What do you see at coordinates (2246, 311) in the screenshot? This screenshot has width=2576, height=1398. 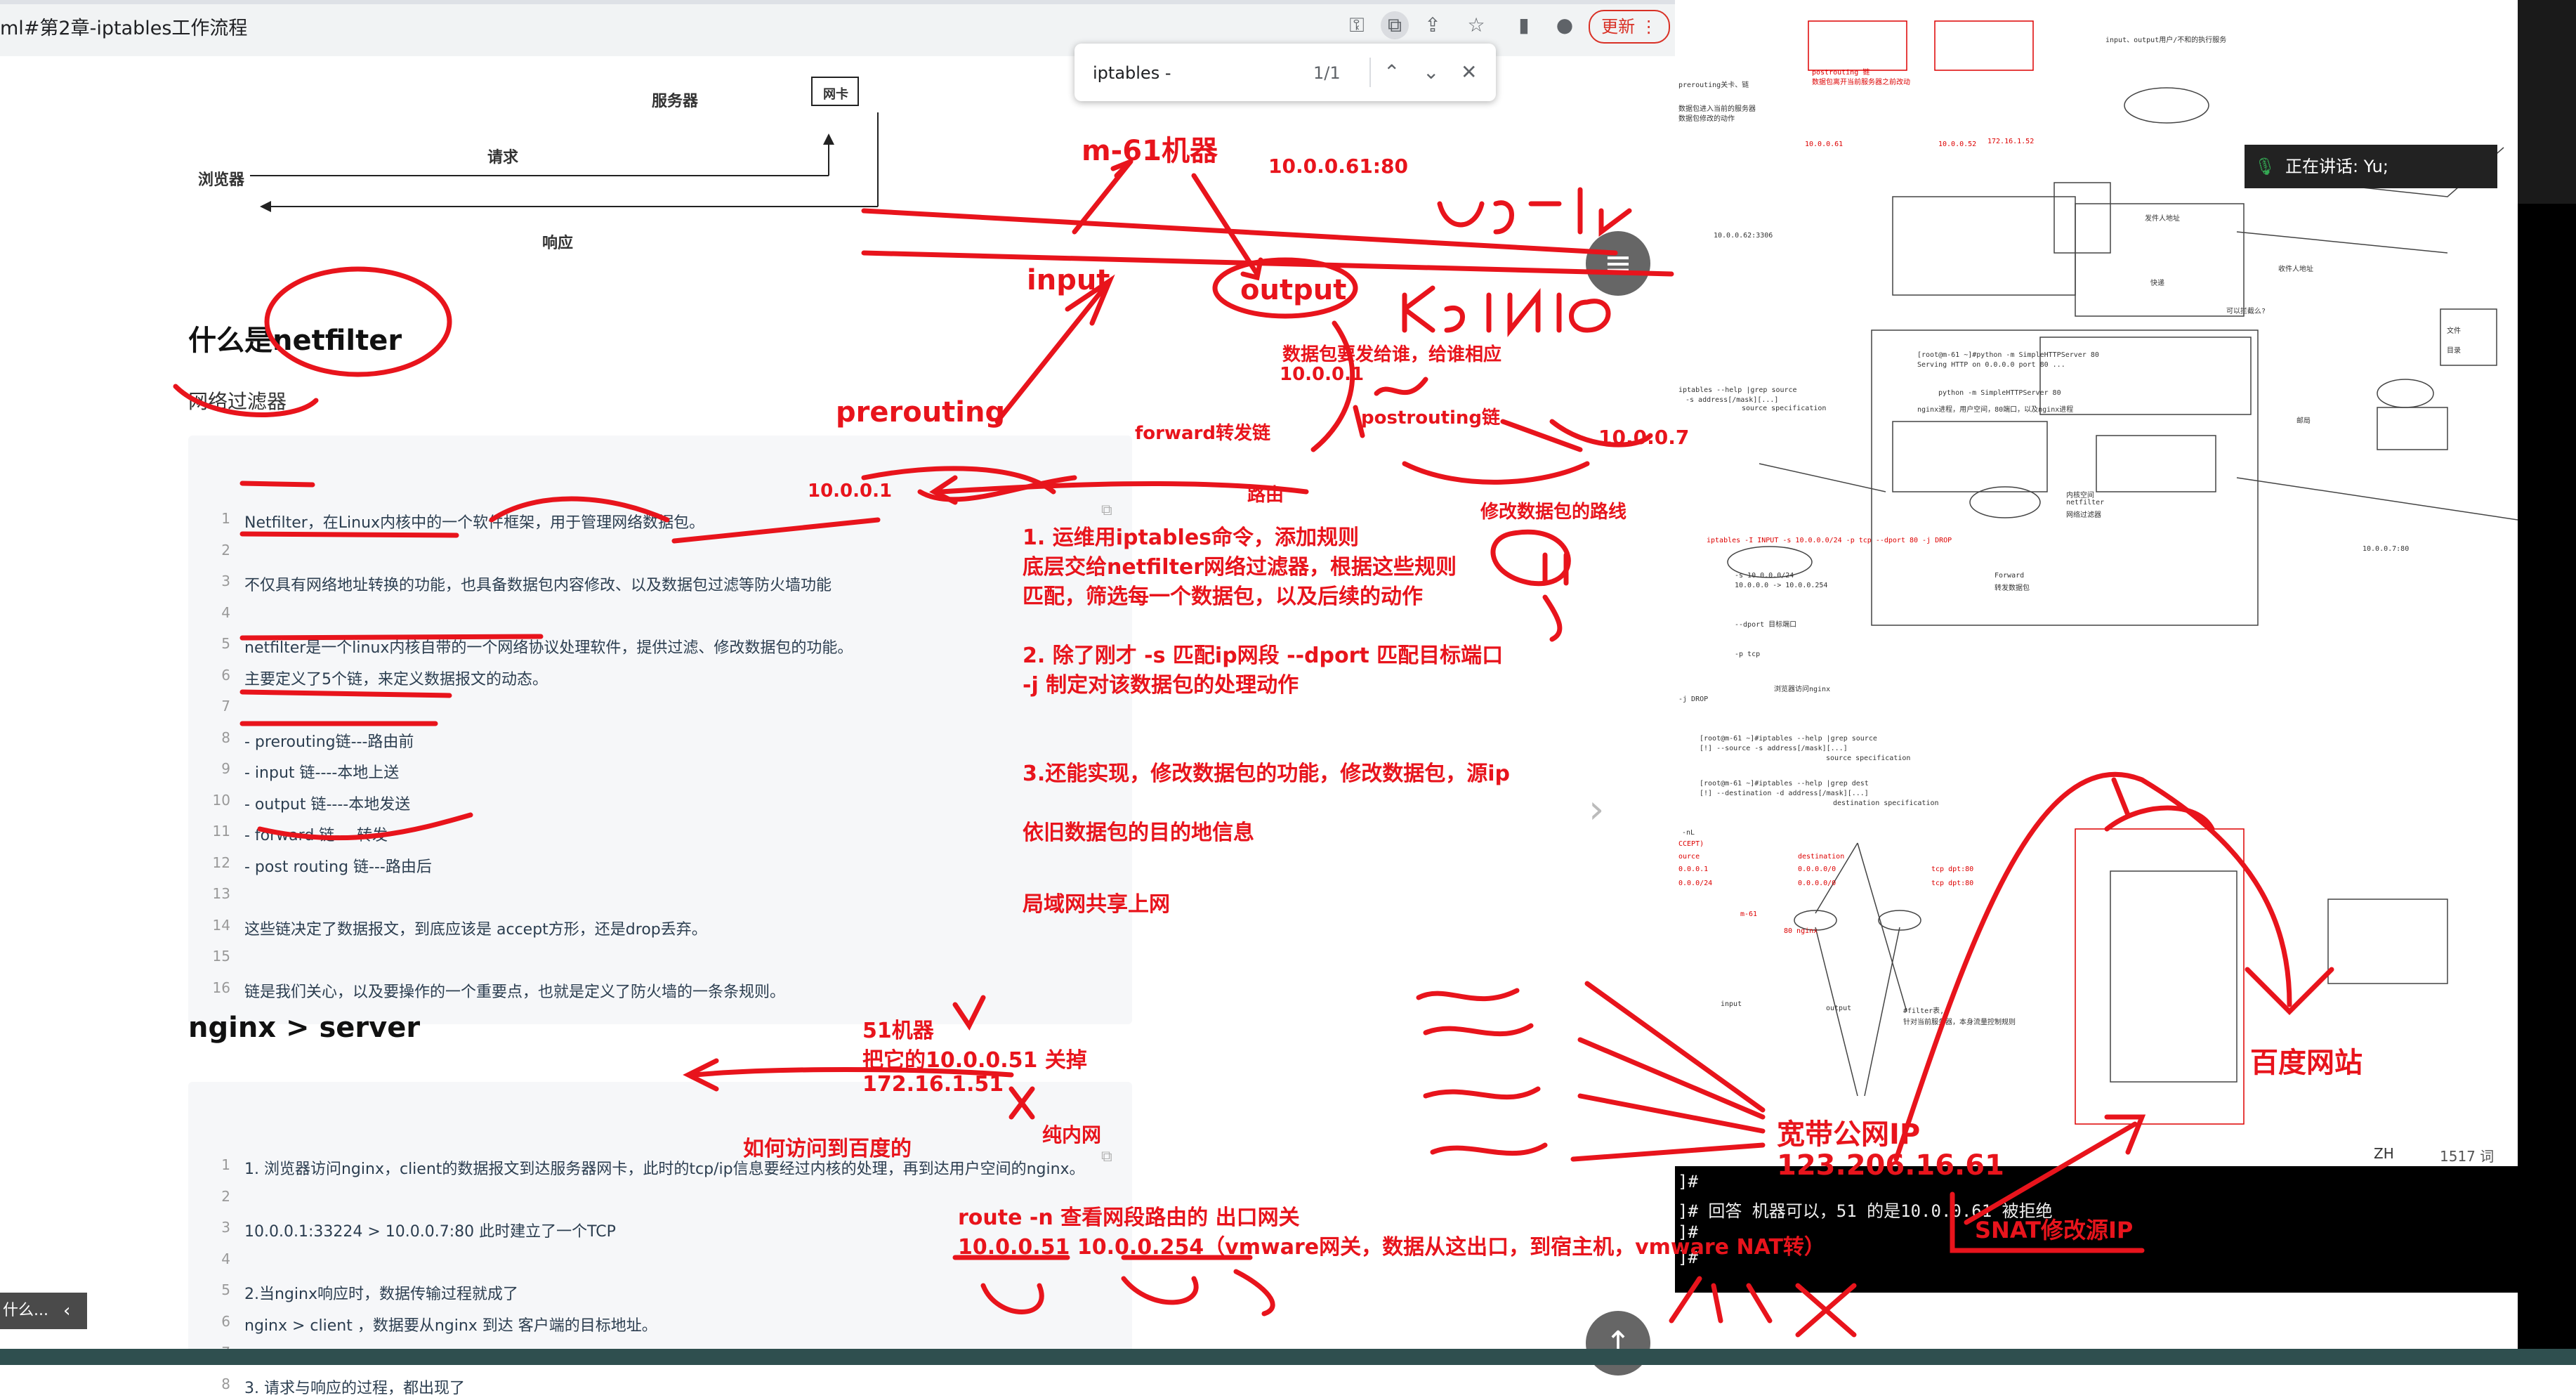 I see `whiteboard-note: 可以拦截么?` at bounding box center [2246, 311].